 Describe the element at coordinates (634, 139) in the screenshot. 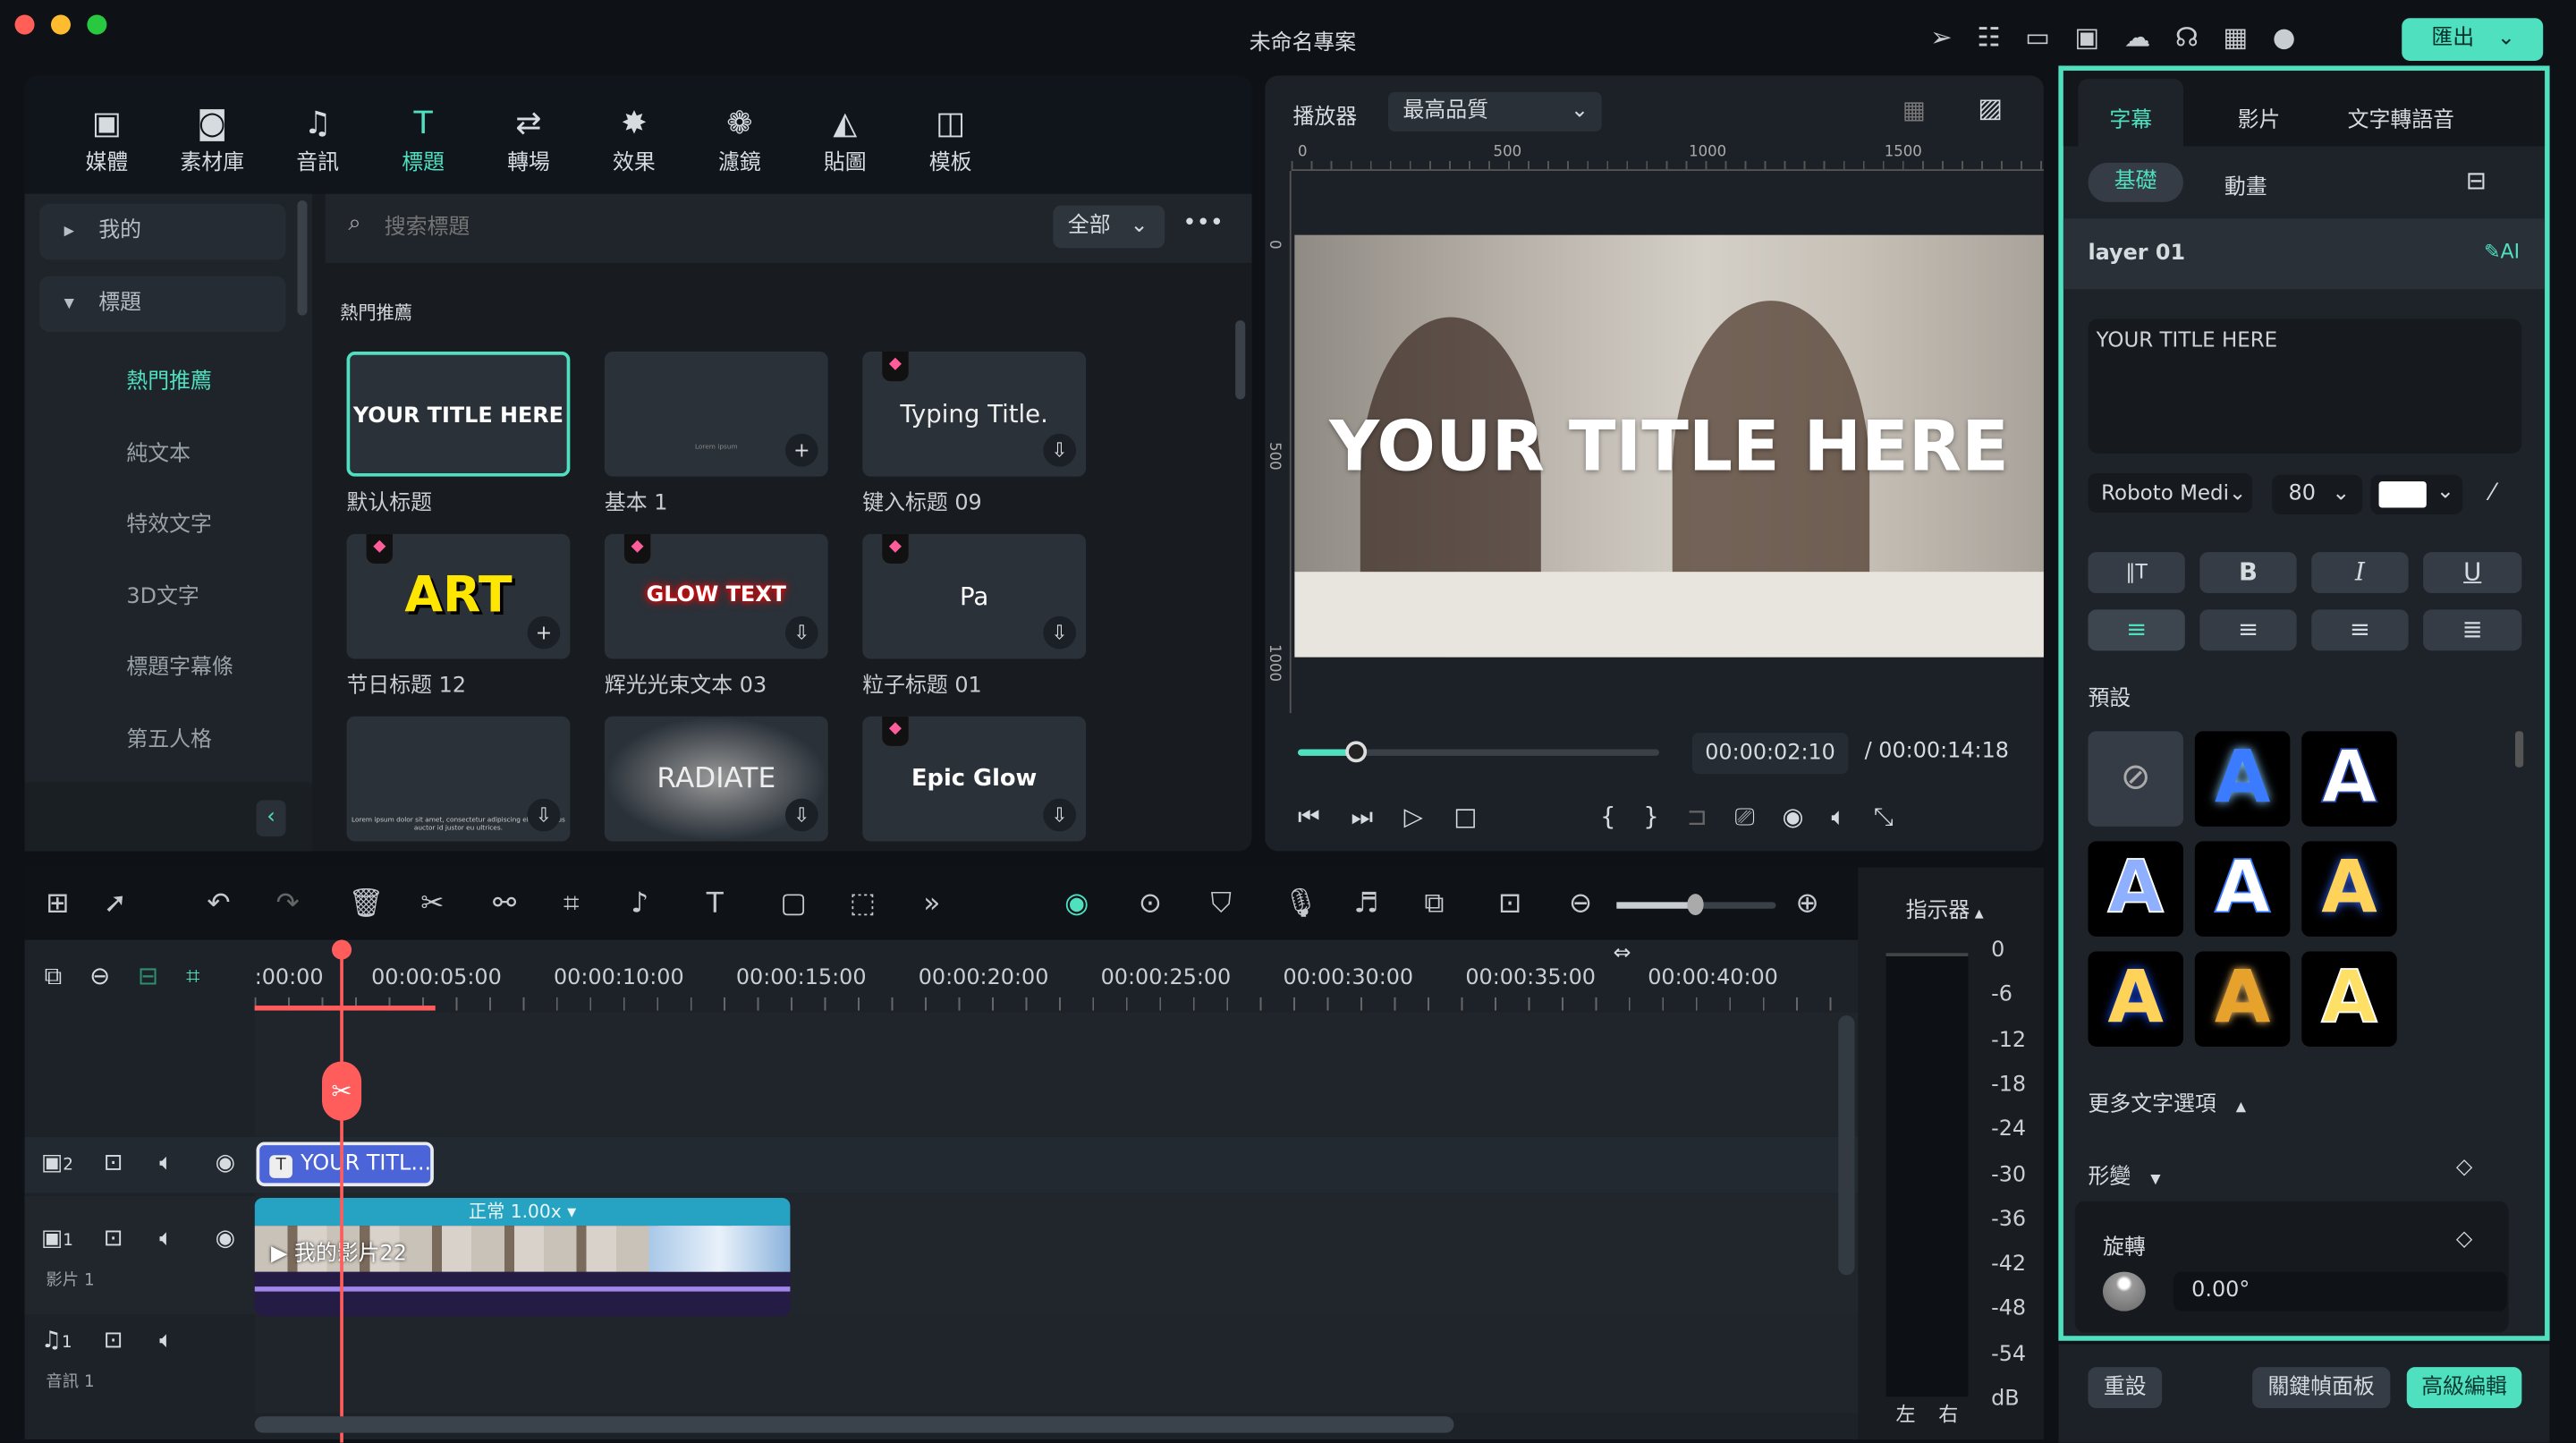

I see `tab-effects: ✸ 效果` at that location.